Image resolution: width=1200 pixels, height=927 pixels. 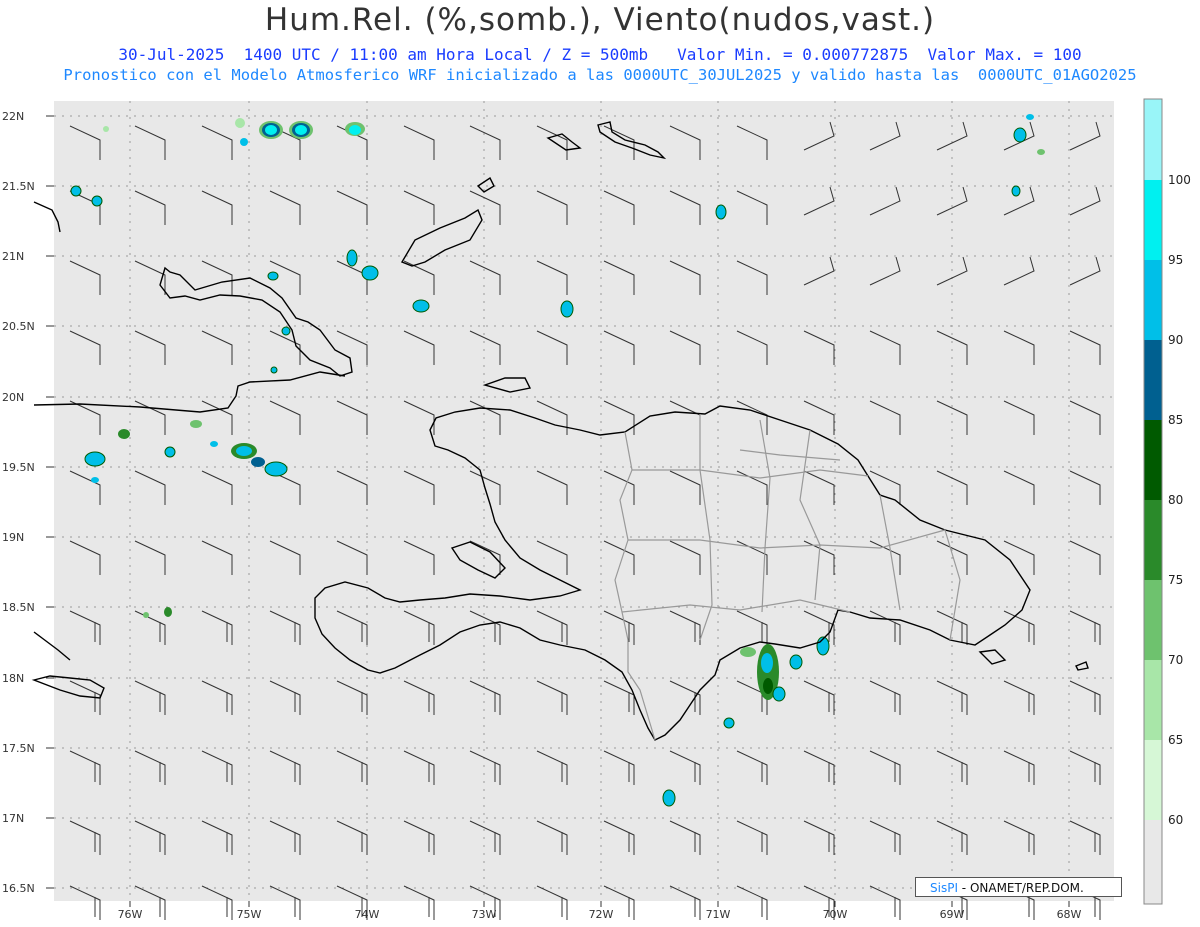 I want to click on credit-text: - ONAMET/REP.DOM., so click(x=1020, y=888).